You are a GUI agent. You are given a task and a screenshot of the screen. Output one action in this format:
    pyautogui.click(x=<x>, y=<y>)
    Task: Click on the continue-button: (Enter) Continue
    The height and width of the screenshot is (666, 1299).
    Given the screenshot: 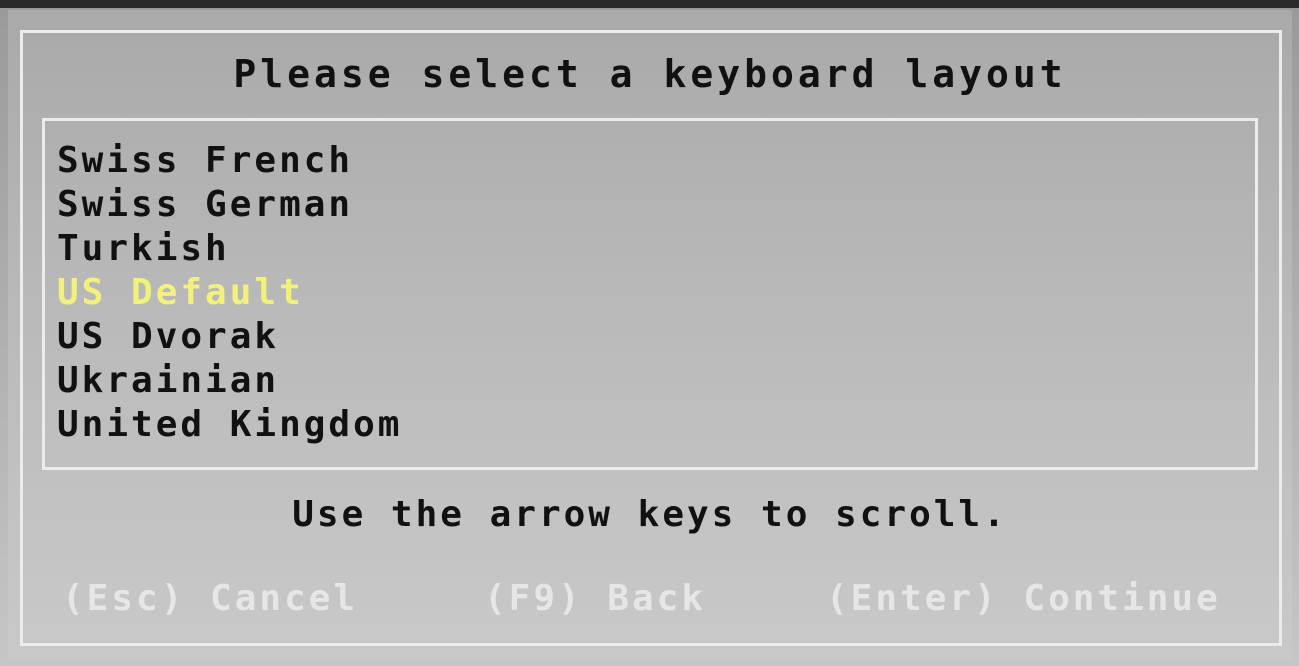 What is the action you would take?
    pyautogui.click(x=1023, y=598)
    